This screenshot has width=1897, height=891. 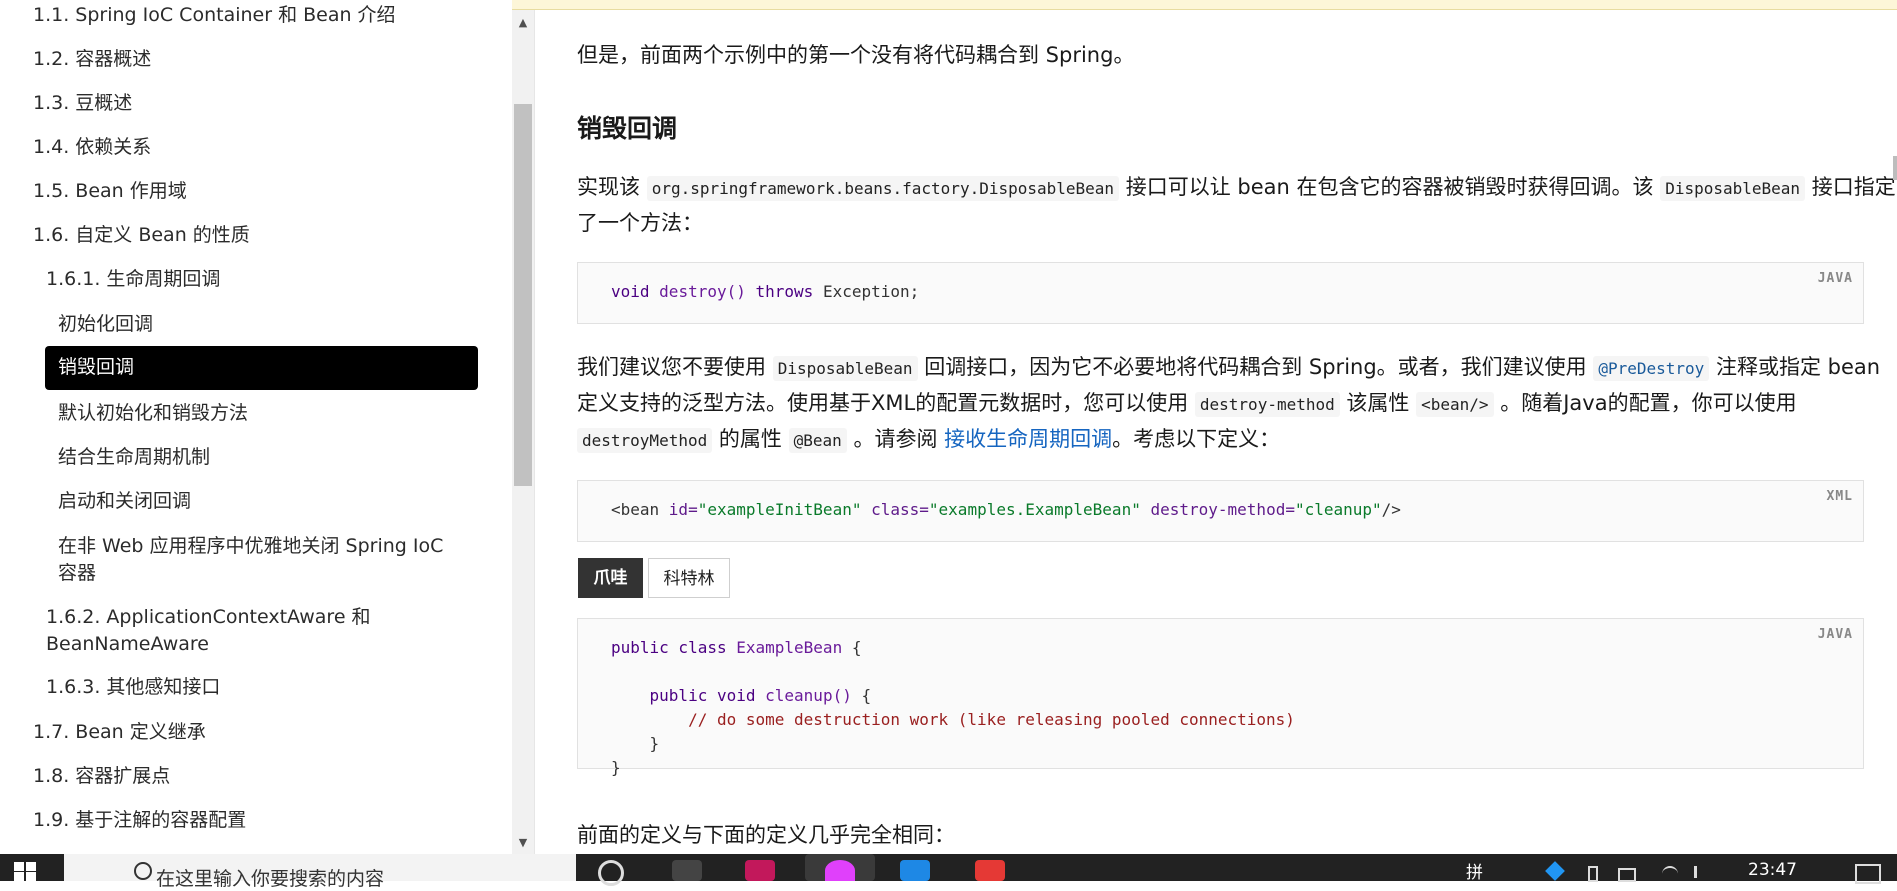 I want to click on inline-code: @PreDestroy, so click(x=1651, y=368).